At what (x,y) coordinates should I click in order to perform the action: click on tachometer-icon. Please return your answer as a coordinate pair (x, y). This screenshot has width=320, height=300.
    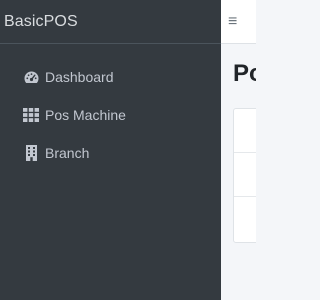
    Looking at the image, I should click on (31, 77).